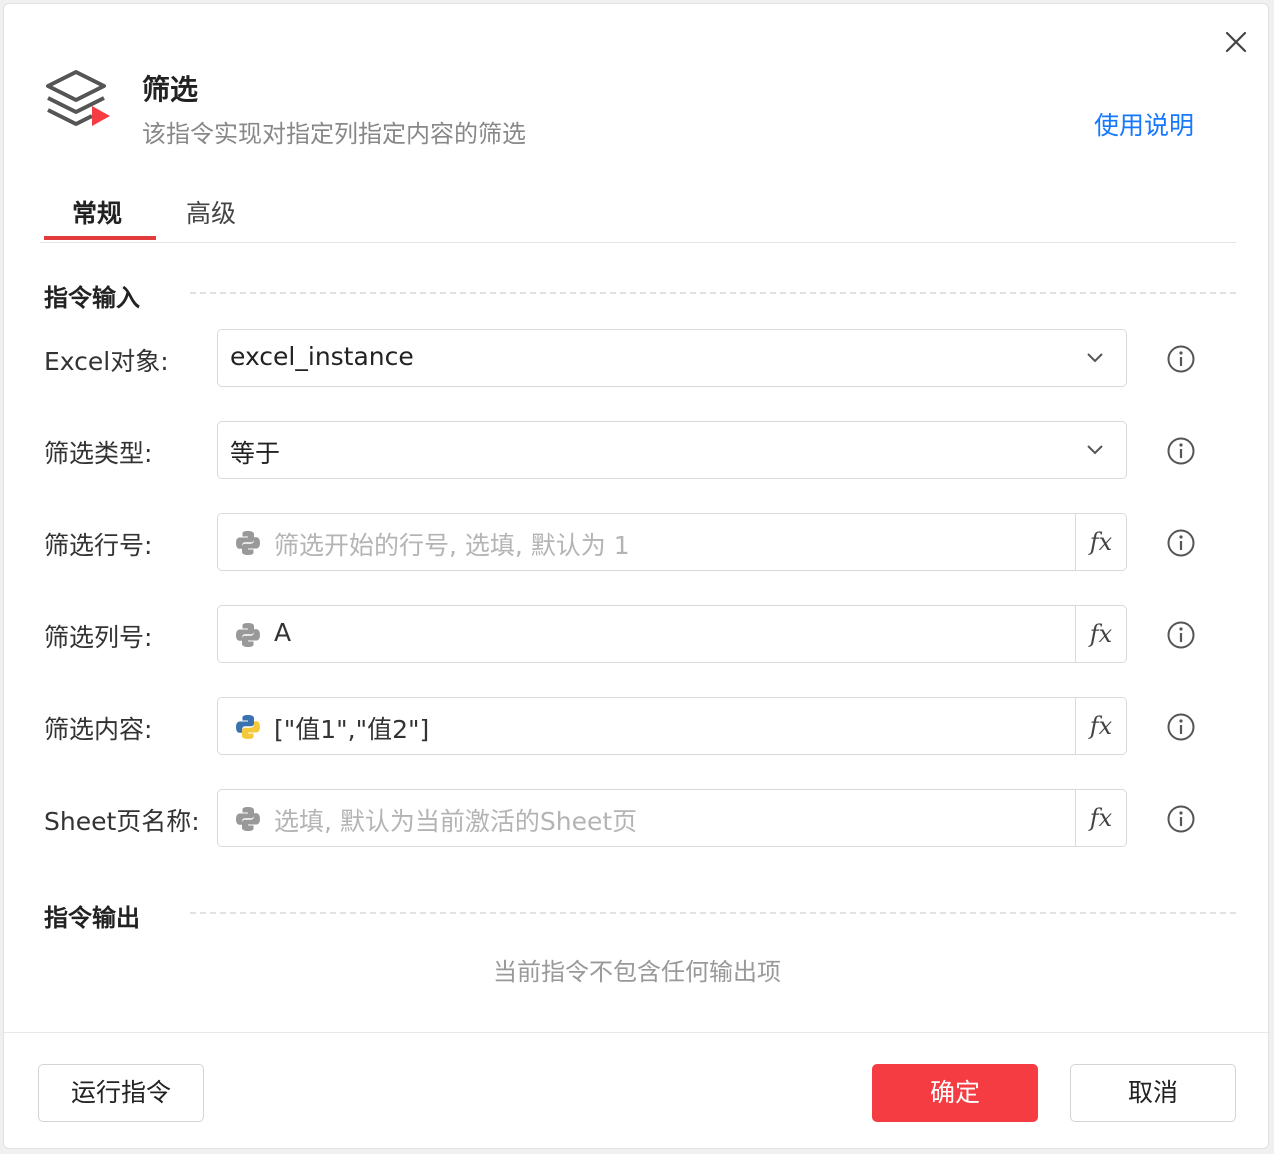 This screenshot has width=1274, height=1154. I want to click on section-title-input: 指令输入, so click(92, 298).